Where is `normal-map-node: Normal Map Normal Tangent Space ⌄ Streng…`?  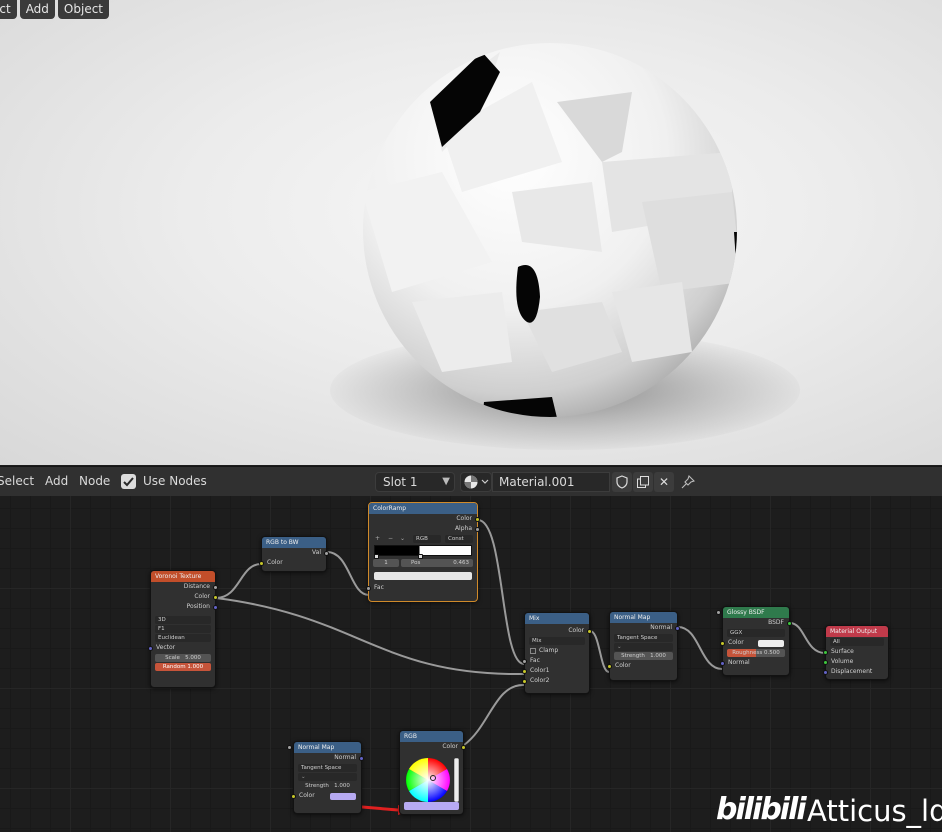
normal-map-node: Normal Map Normal Tangent Space ⌄ Streng… is located at coordinates (643, 646).